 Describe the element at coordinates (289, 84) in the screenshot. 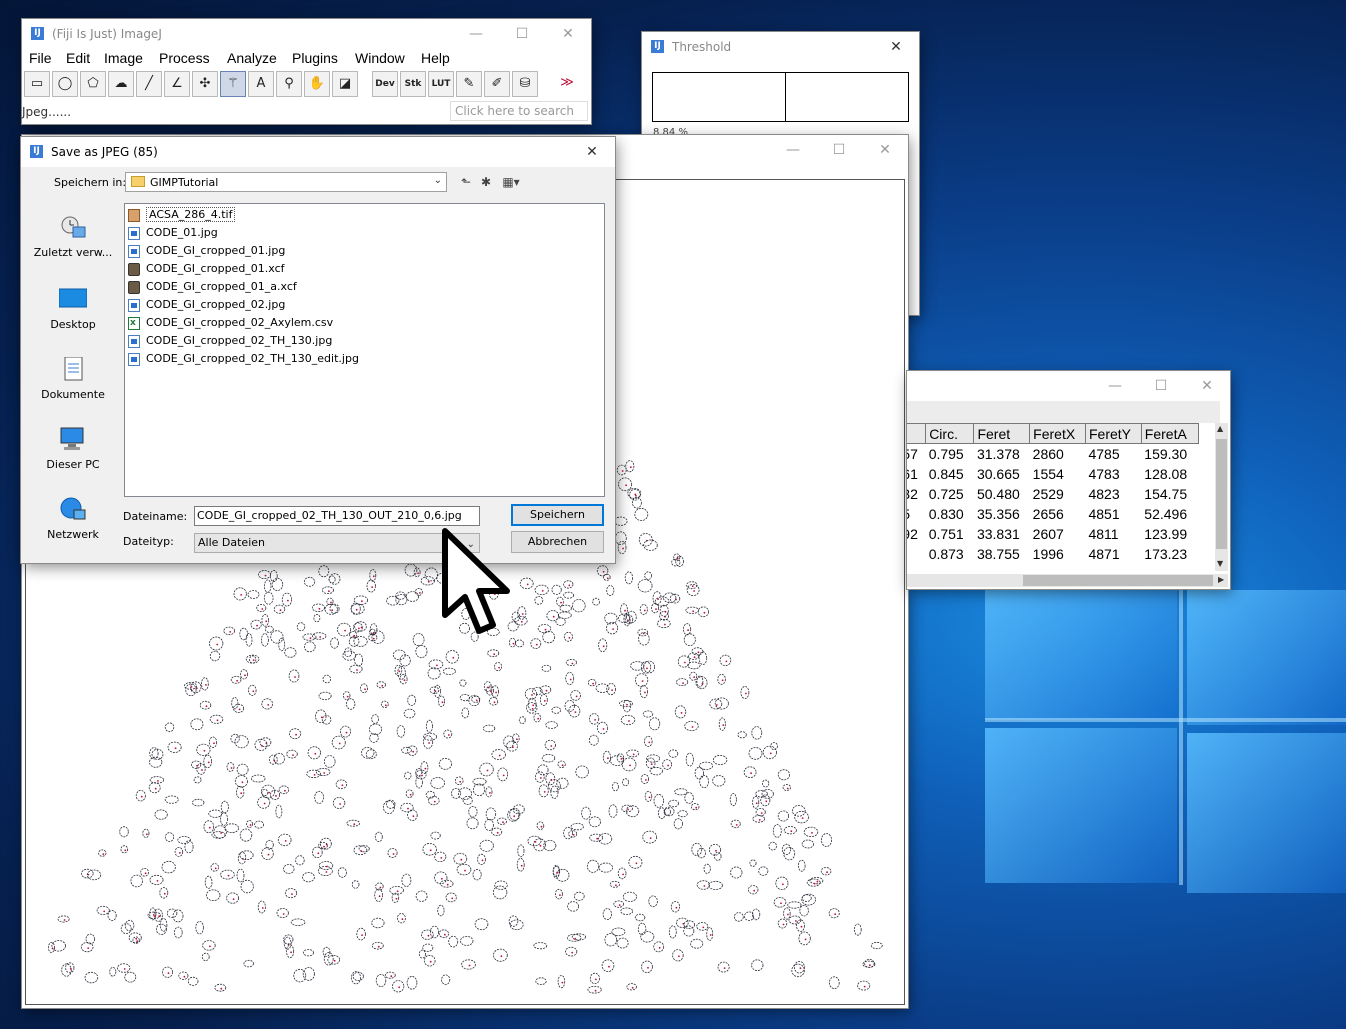

I see `magnifier-tool: ⚲` at that location.